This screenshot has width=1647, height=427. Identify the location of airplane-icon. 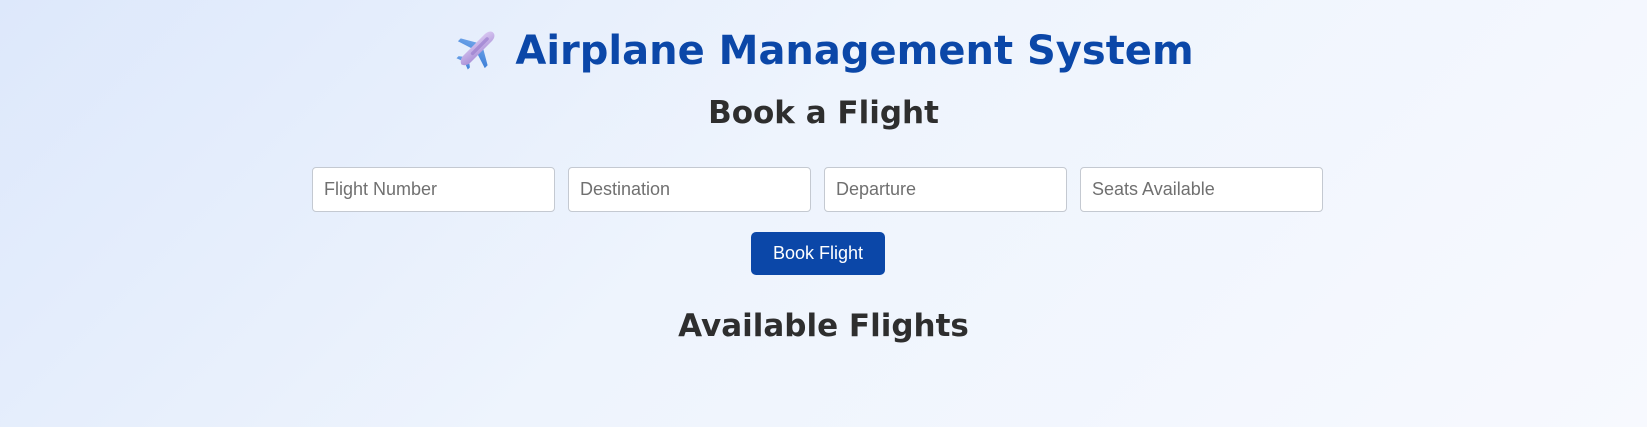
(477, 49).